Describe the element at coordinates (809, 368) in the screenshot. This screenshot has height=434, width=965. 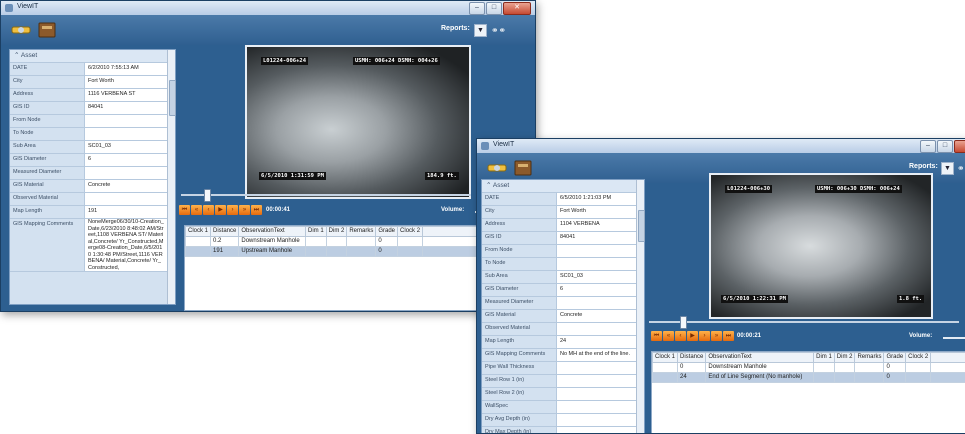
I see `table-row: 0Downstream Manhole0` at that location.